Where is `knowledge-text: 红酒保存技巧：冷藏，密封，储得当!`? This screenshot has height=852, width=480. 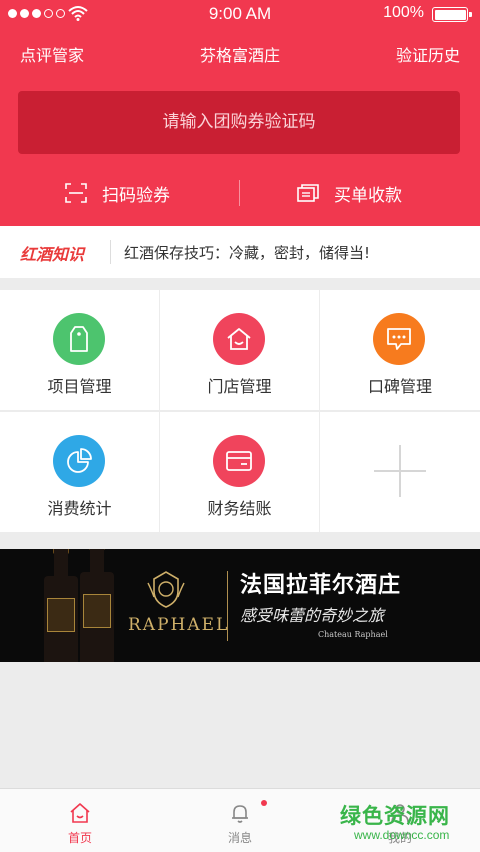 knowledge-text: 红酒保存技巧：冷藏，密封，储得当! is located at coordinates (247, 253).